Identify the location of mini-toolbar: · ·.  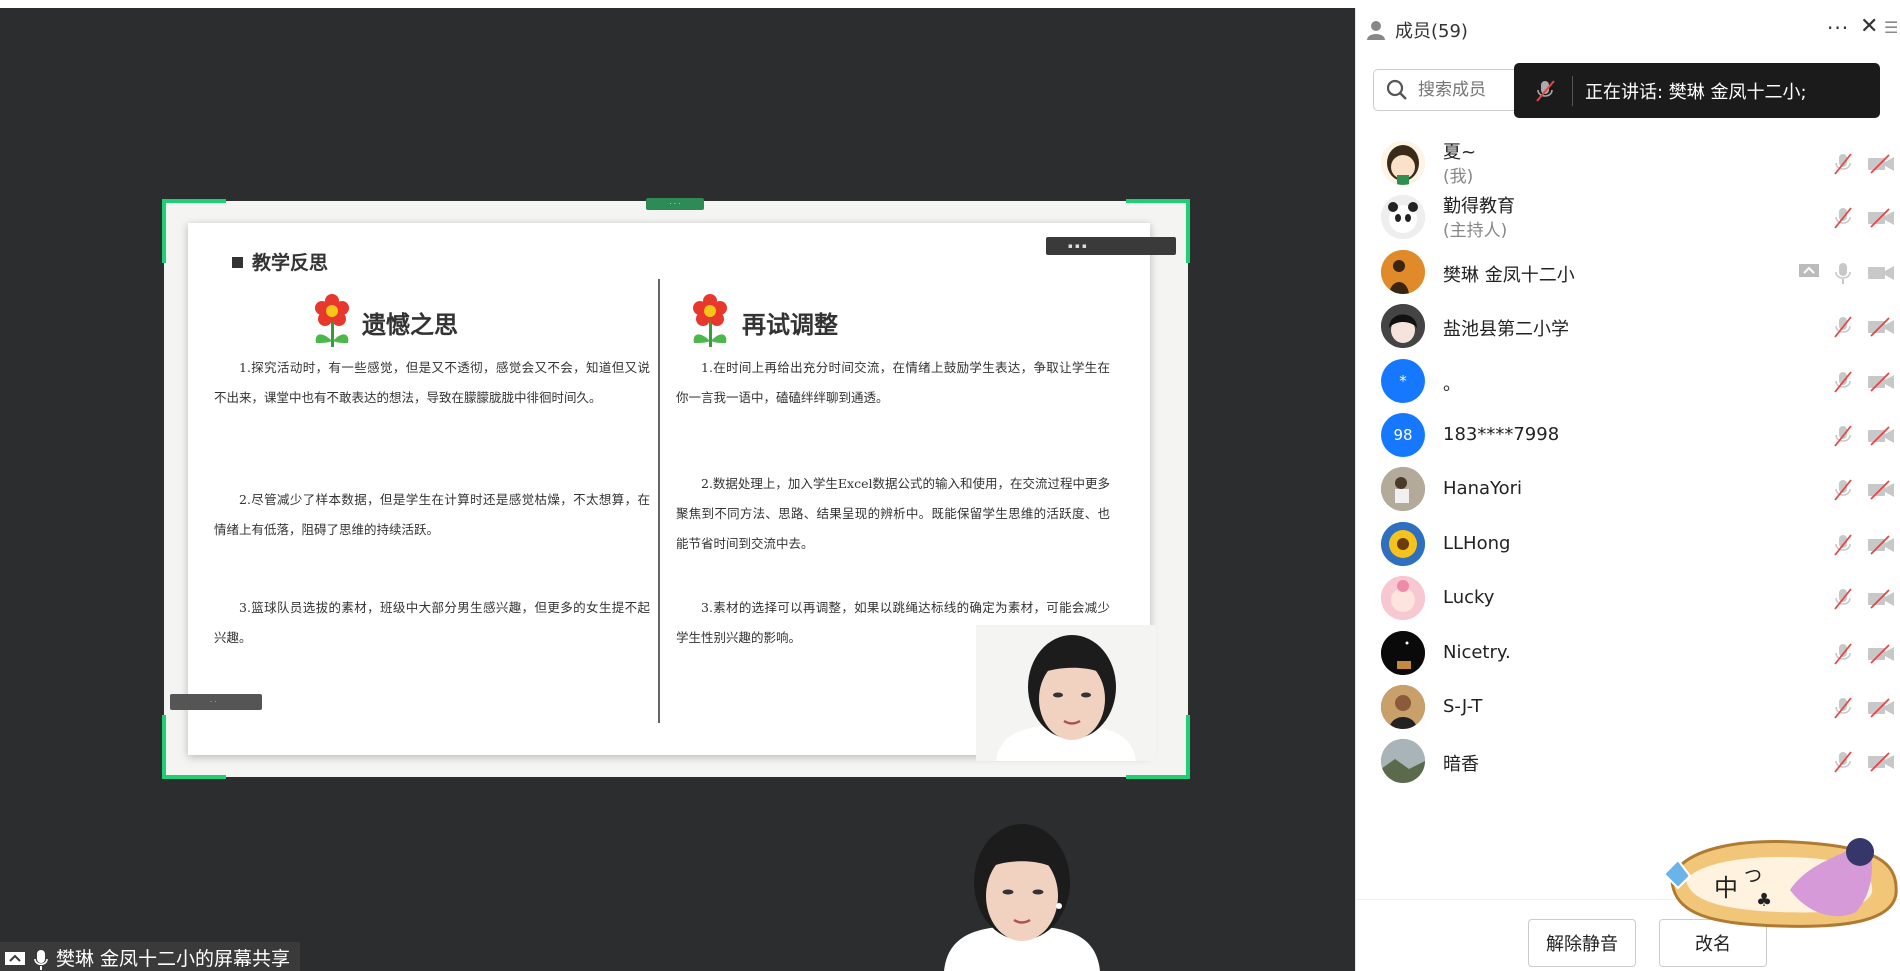
(216, 702).